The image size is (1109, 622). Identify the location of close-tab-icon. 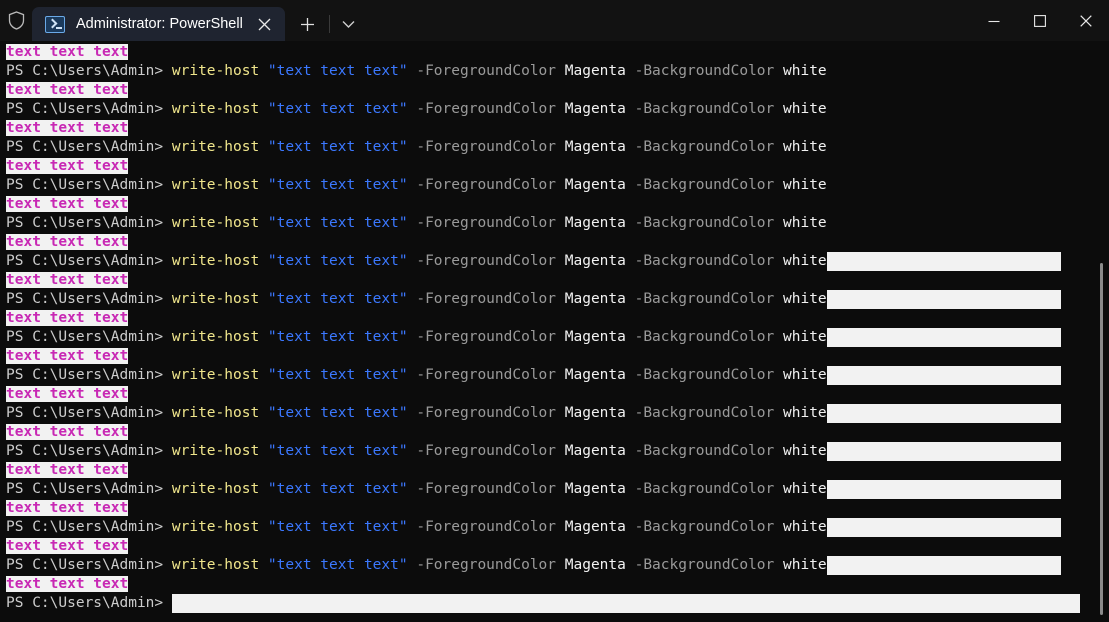
(265, 24).